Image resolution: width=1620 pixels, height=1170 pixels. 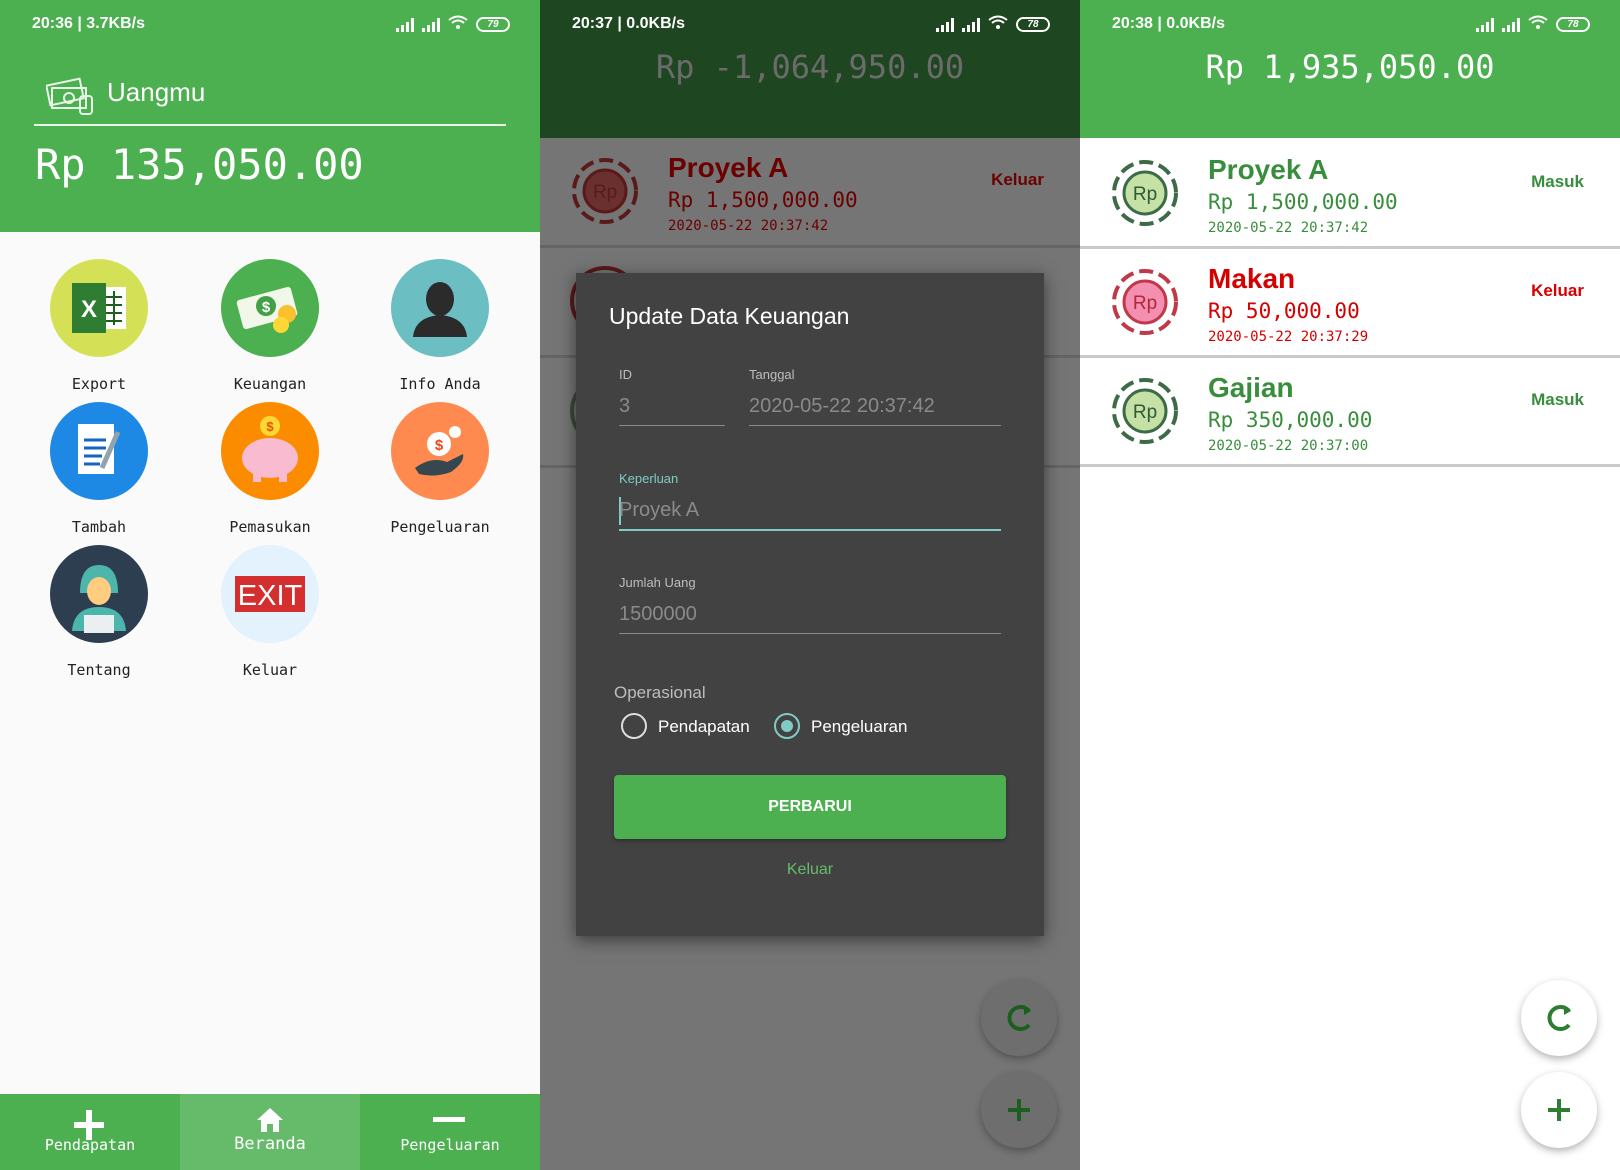 What do you see at coordinates (270, 1120) in the screenshot?
I see `home-icon` at bounding box center [270, 1120].